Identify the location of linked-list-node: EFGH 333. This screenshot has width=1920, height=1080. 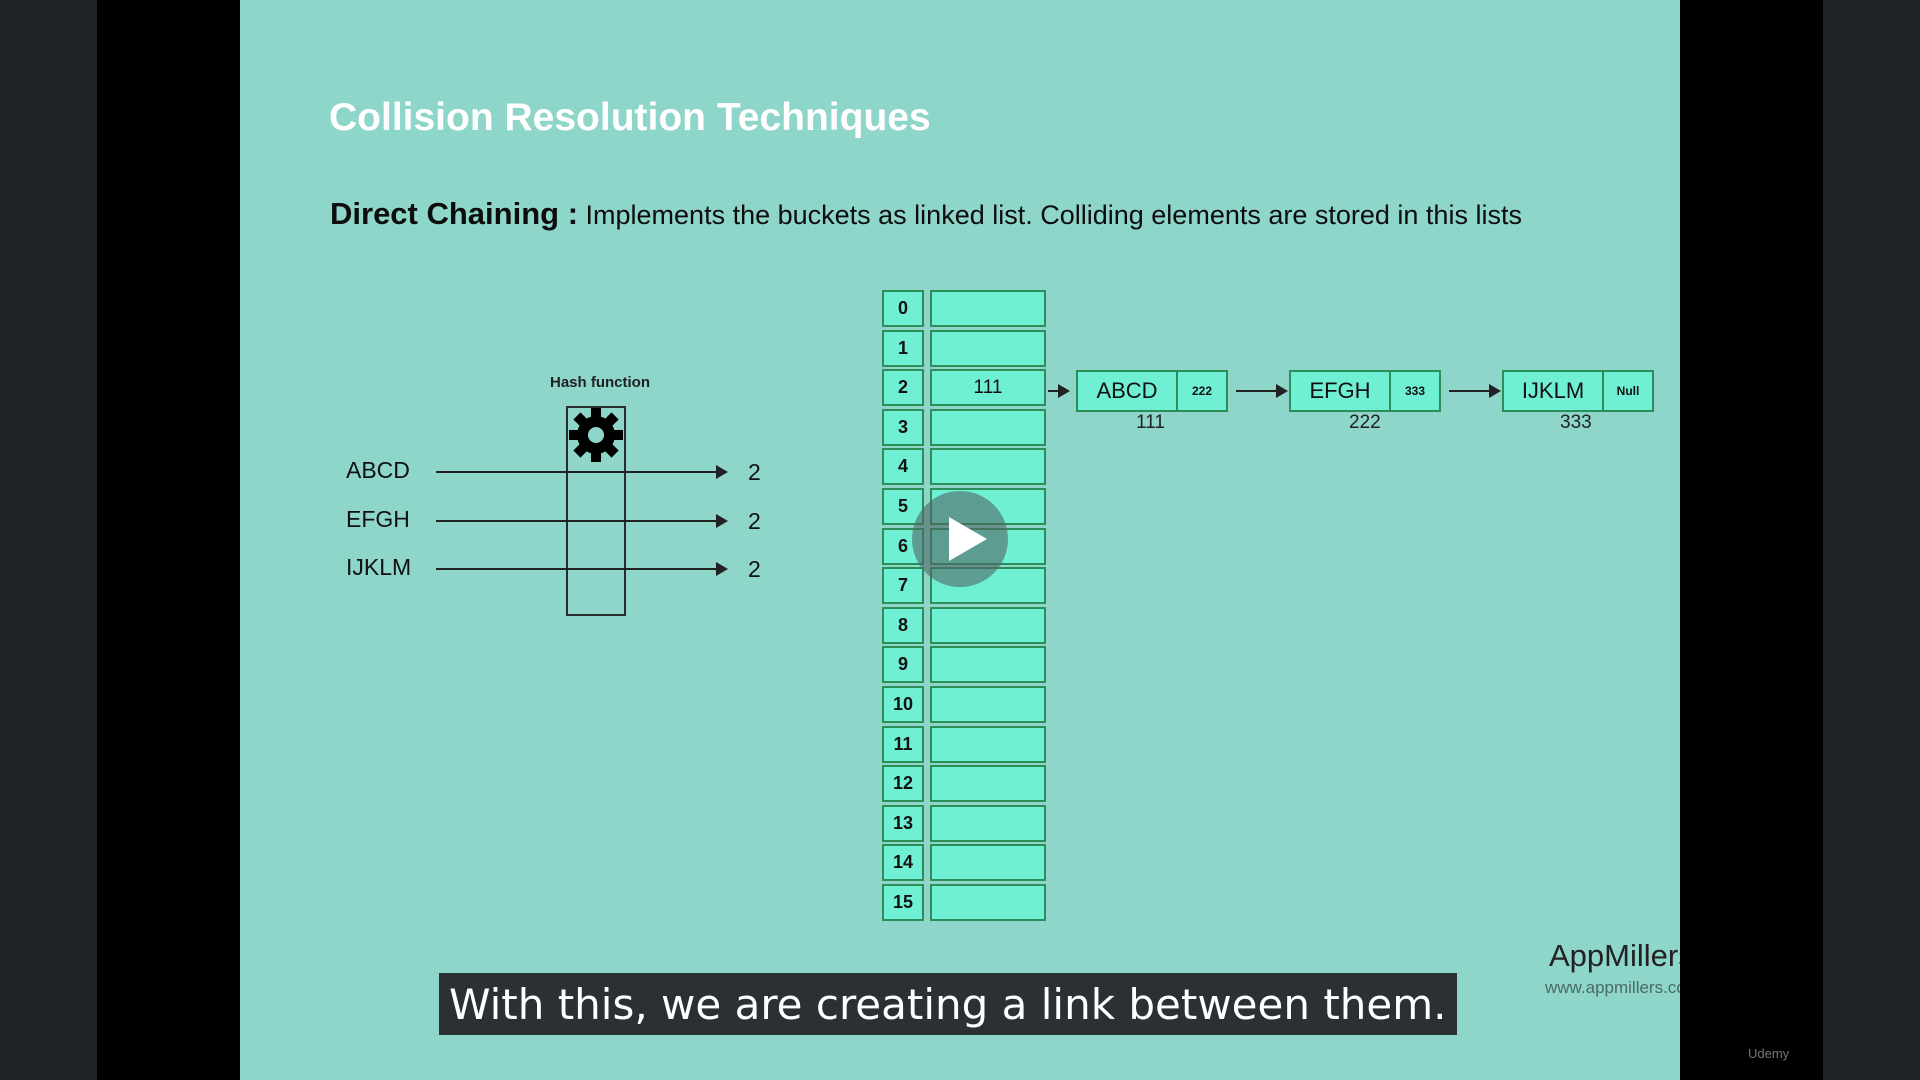
(1365, 391).